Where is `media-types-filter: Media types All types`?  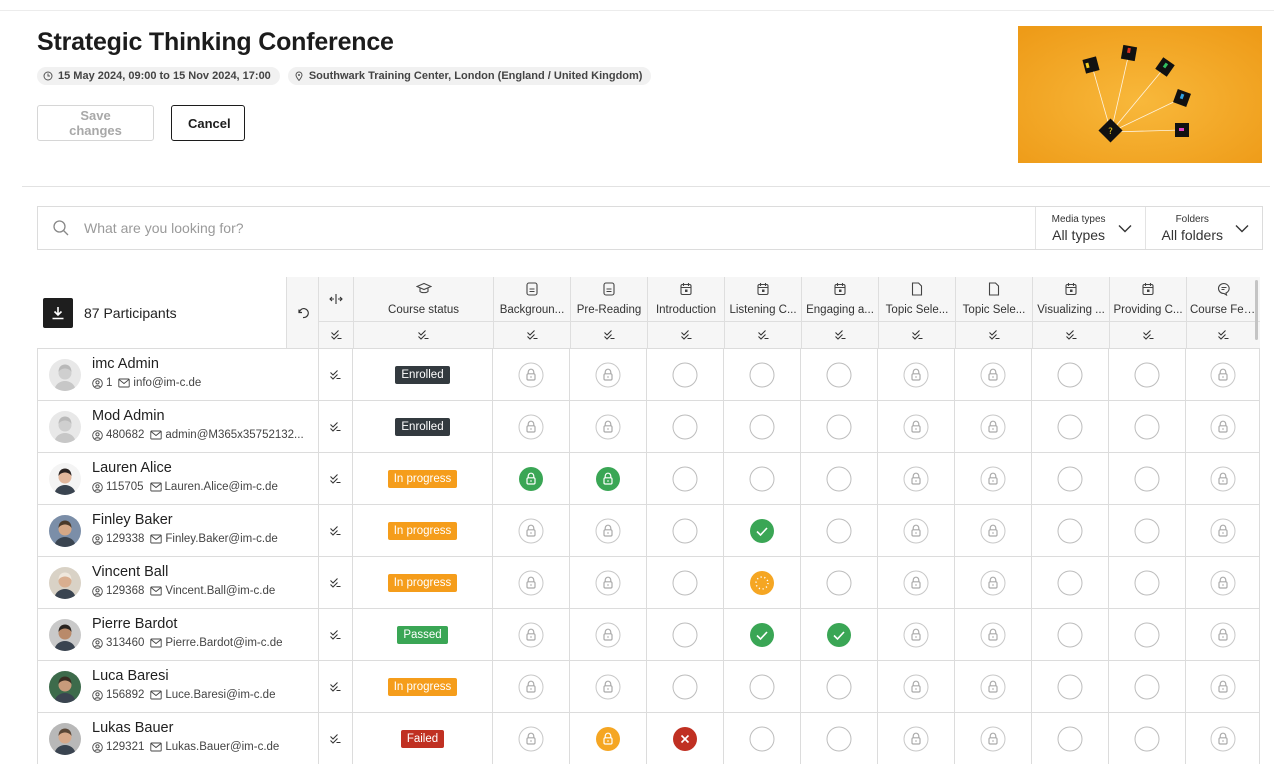 media-types-filter: Media types All types is located at coordinates (1089, 228).